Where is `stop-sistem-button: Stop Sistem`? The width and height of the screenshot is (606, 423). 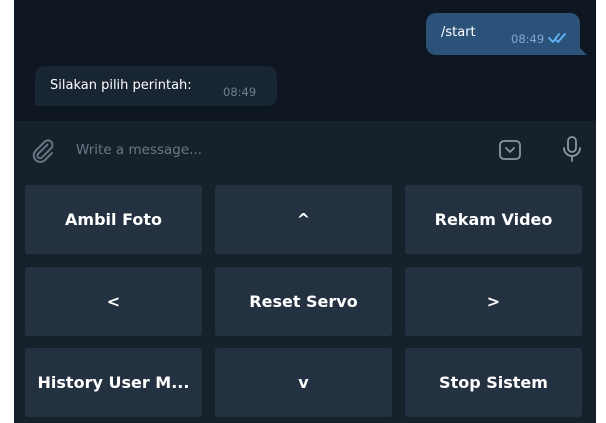 stop-sistem-button: Stop Sistem is located at coordinates (493, 382).